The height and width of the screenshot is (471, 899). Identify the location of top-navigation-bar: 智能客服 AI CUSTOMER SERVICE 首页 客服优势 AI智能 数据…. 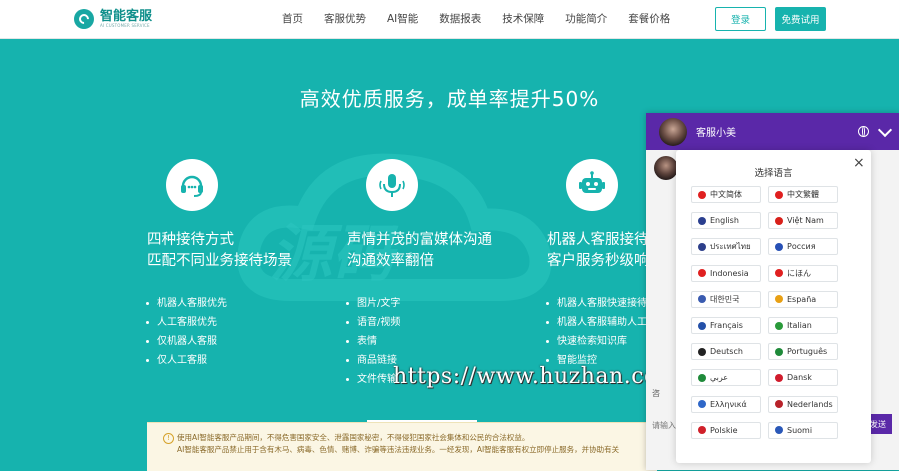
(449, 19).